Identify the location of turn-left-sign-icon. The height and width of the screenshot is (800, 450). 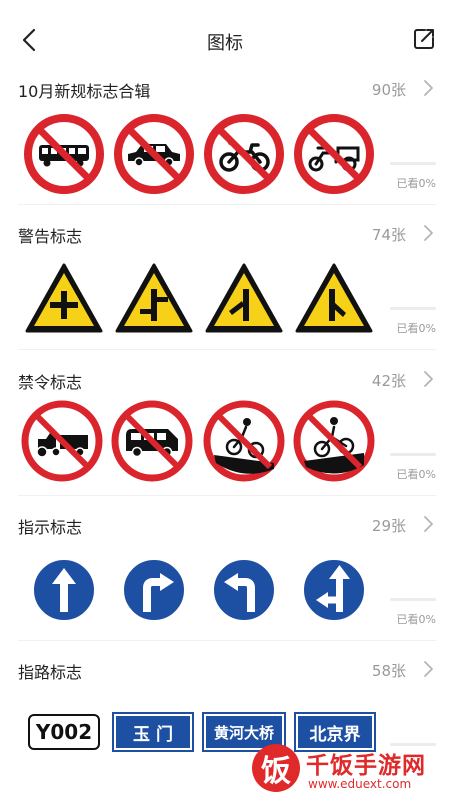
(244, 590).